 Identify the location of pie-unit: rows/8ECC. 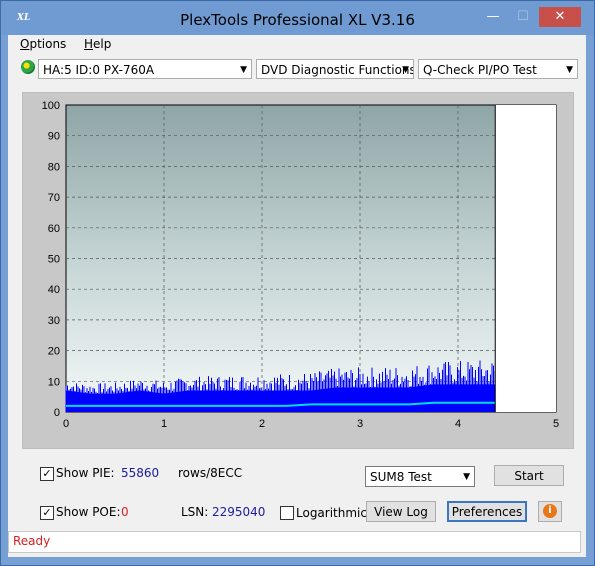
(210, 473).